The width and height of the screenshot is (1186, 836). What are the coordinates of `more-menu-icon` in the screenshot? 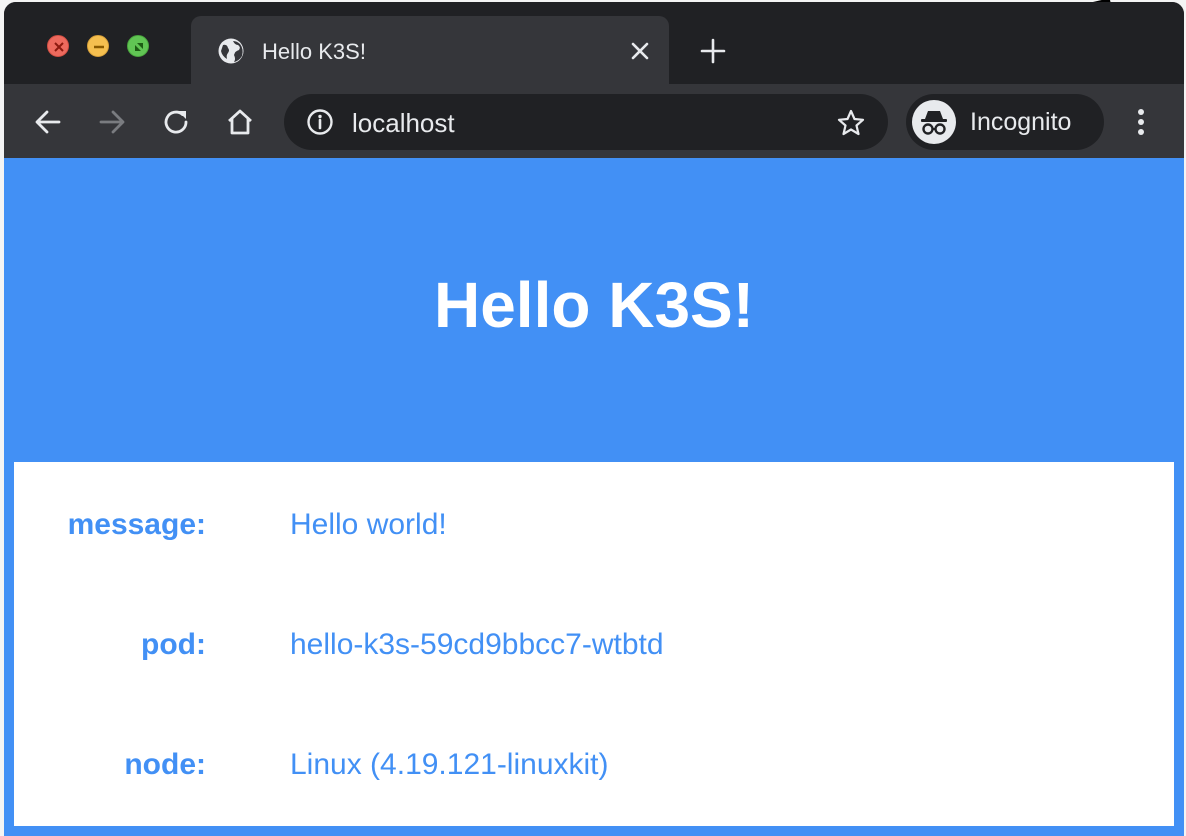 It's located at (1141, 122).